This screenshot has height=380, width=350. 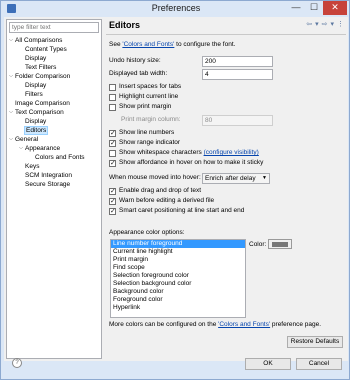 What do you see at coordinates (138, 73) in the screenshot?
I see `tab-width-label: Displayed tab width:` at bounding box center [138, 73].